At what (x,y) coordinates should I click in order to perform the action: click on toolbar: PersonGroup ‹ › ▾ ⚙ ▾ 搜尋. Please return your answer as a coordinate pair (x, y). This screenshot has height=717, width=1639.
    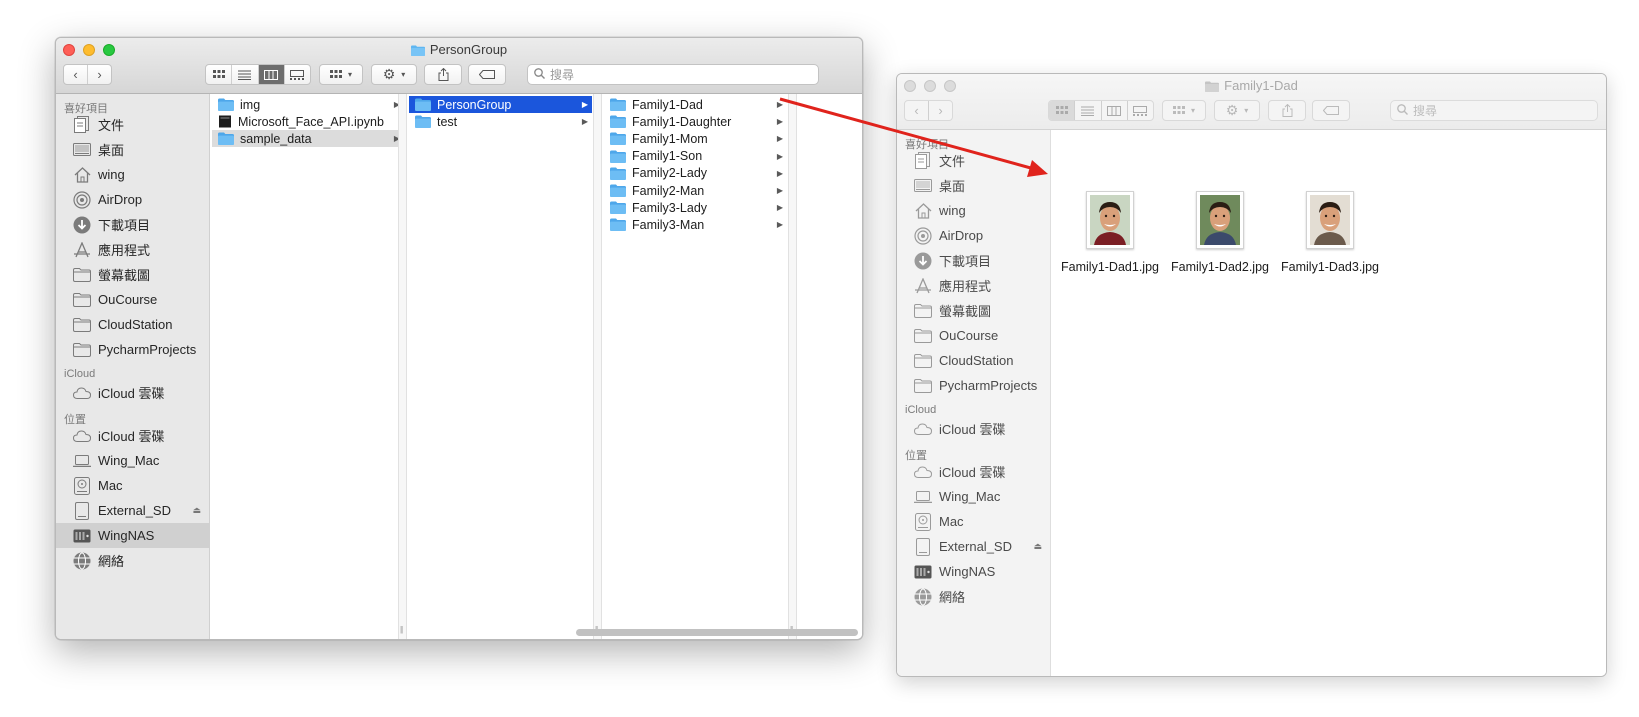
    Looking at the image, I should click on (459, 66).